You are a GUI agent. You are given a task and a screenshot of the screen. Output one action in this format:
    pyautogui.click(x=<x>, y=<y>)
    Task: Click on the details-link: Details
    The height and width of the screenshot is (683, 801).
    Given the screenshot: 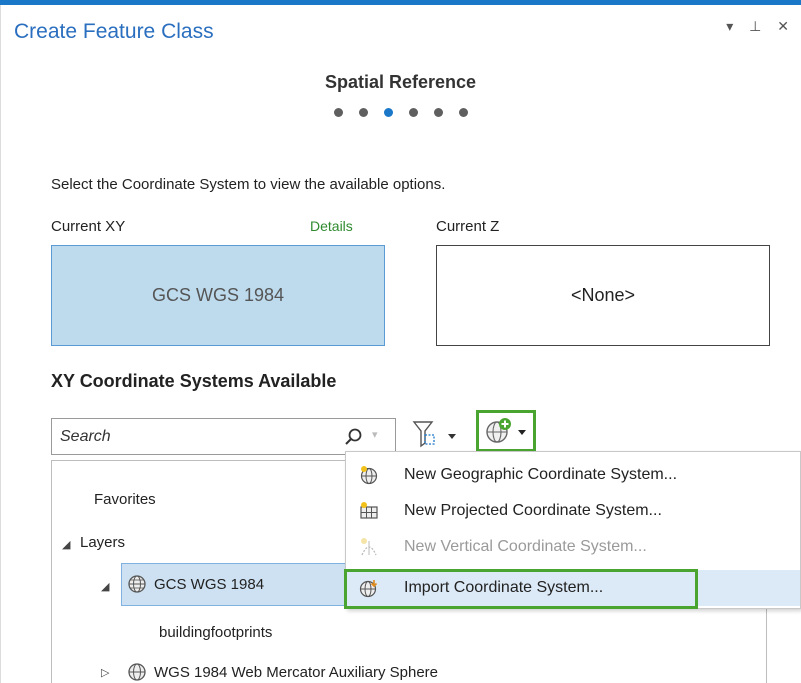 What is the action you would take?
    pyautogui.click(x=331, y=226)
    